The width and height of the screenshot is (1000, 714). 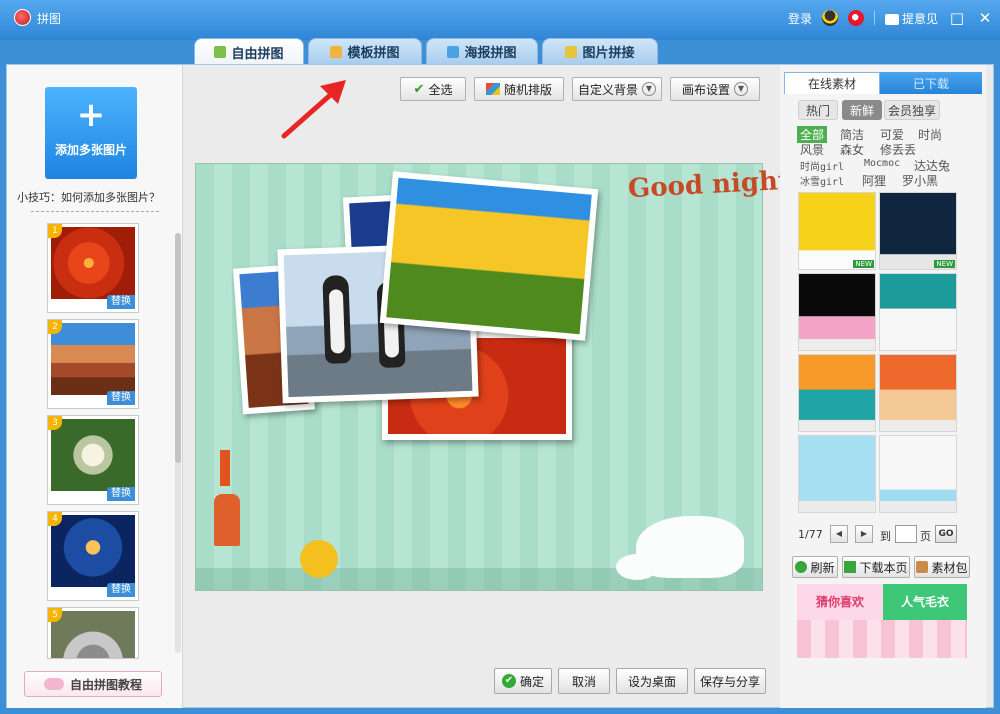 What do you see at coordinates (800, 18) in the screenshot?
I see `login-link: 登录` at bounding box center [800, 18].